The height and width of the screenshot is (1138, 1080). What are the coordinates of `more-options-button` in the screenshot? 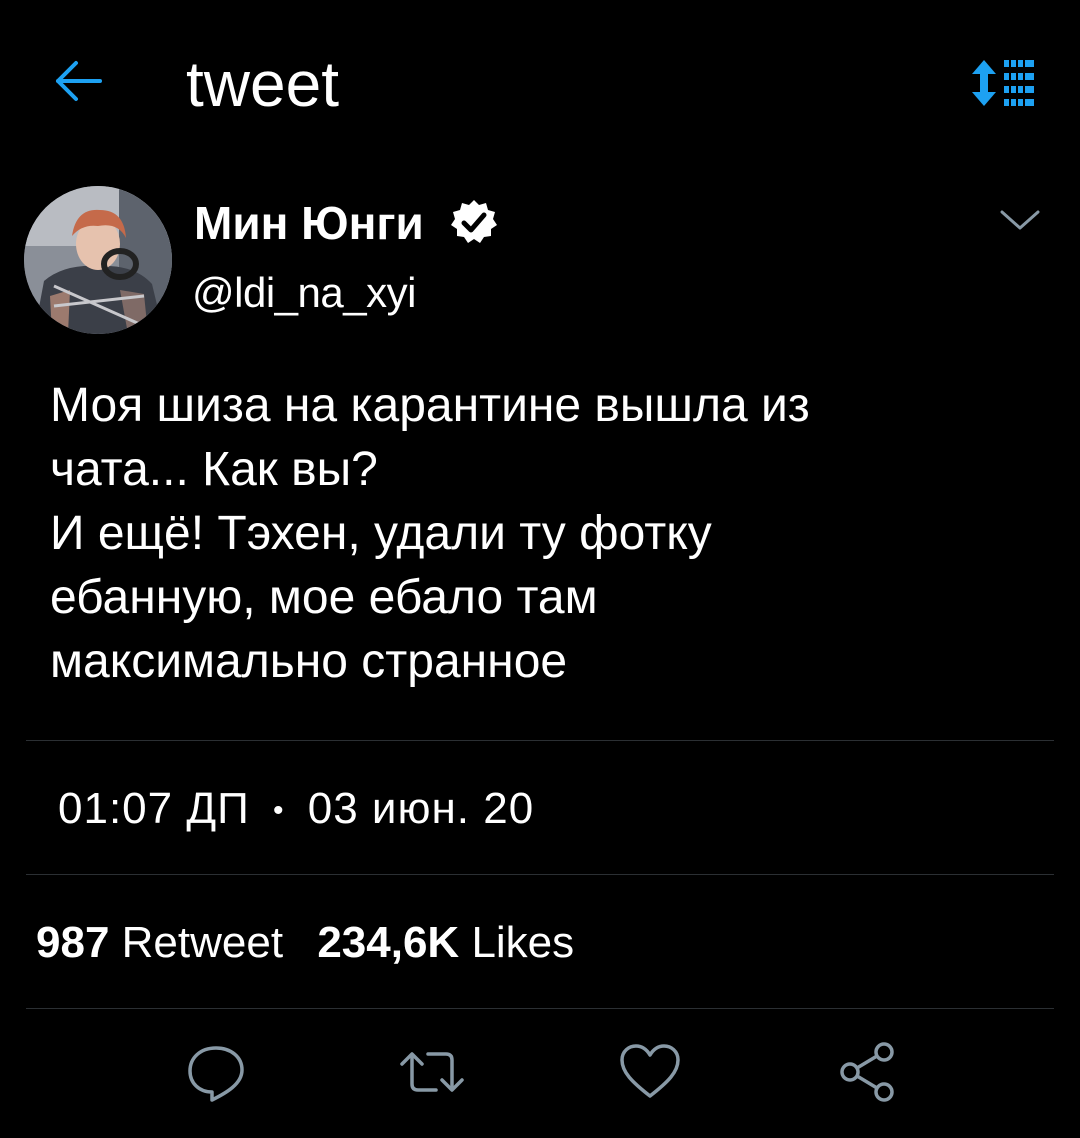 It's located at (1020, 220).